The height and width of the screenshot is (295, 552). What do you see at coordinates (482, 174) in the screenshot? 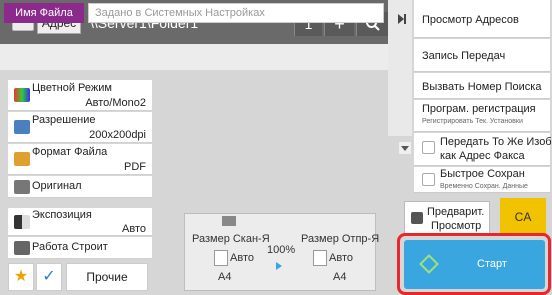
I see `quick-save-label: Быстрое Сохран` at bounding box center [482, 174].